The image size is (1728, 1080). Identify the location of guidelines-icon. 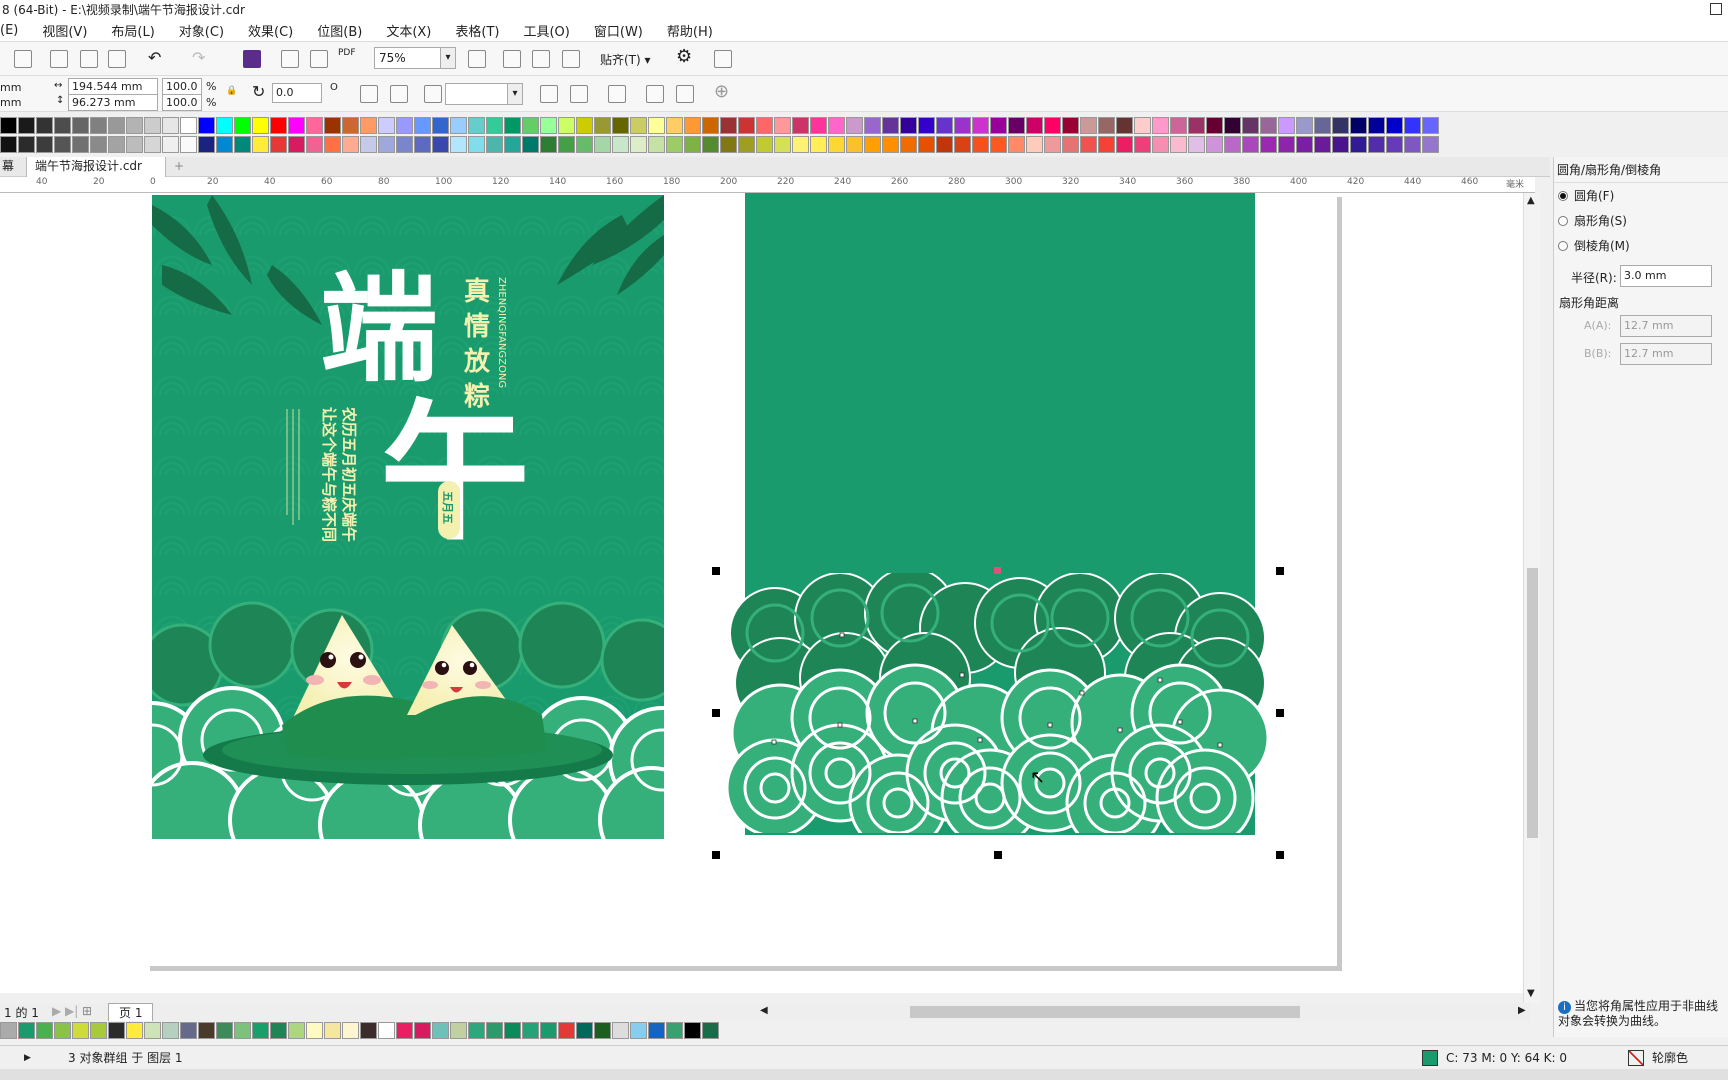
(571, 59).